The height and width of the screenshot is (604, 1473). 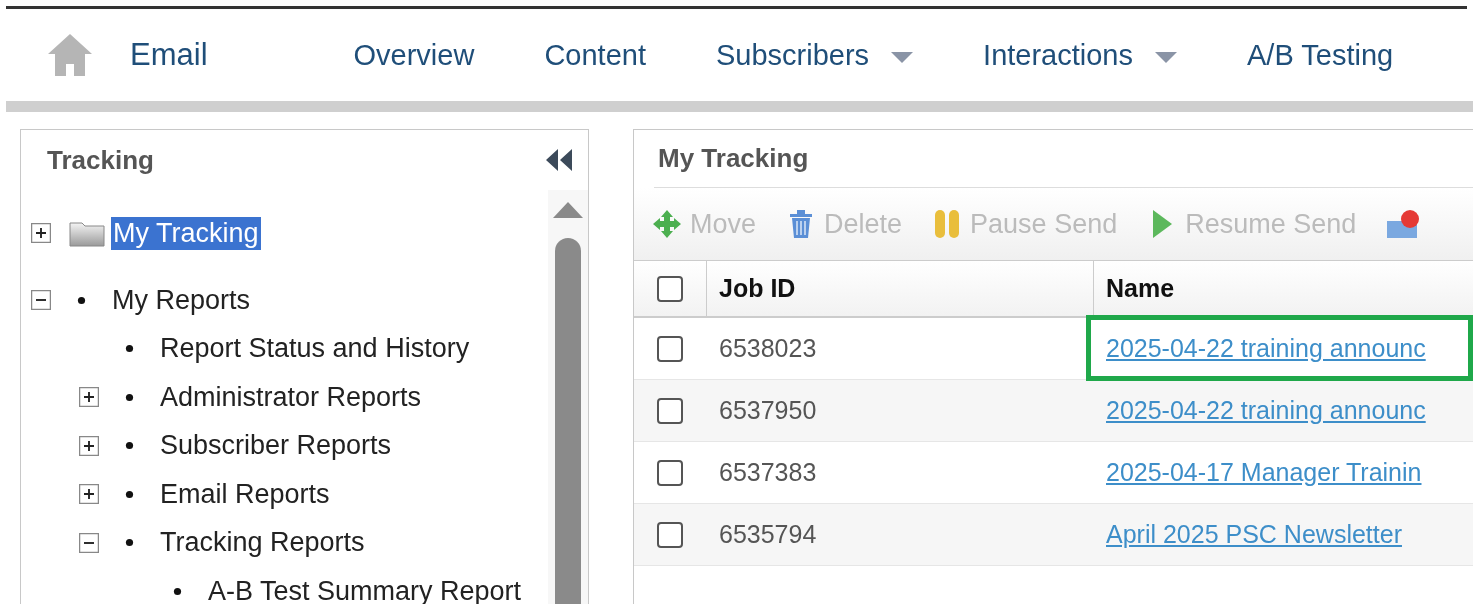 What do you see at coordinates (181, 300) in the screenshot?
I see `tree-item: My Reports` at bounding box center [181, 300].